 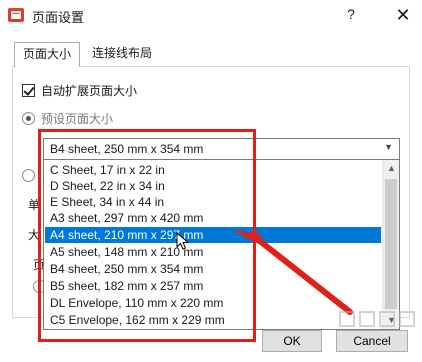 What do you see at coordinates (183, 241) in the screenshot?
I see `mouse-pointer-icon` at bounding box center [183, 241].